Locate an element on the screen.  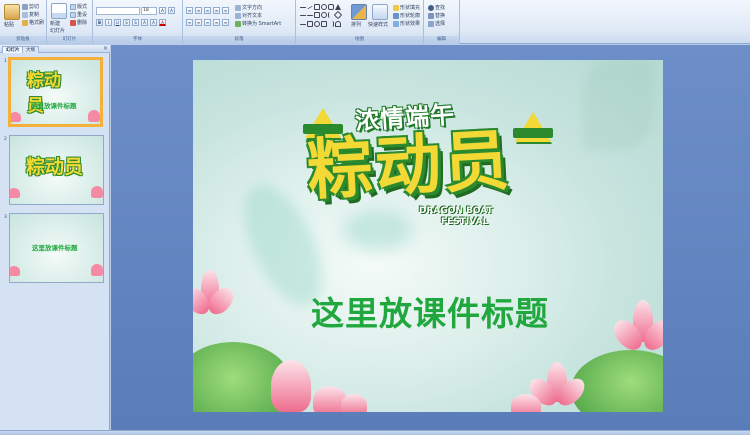
tab-outline: 大纲 is located at coordinates (30, 49).